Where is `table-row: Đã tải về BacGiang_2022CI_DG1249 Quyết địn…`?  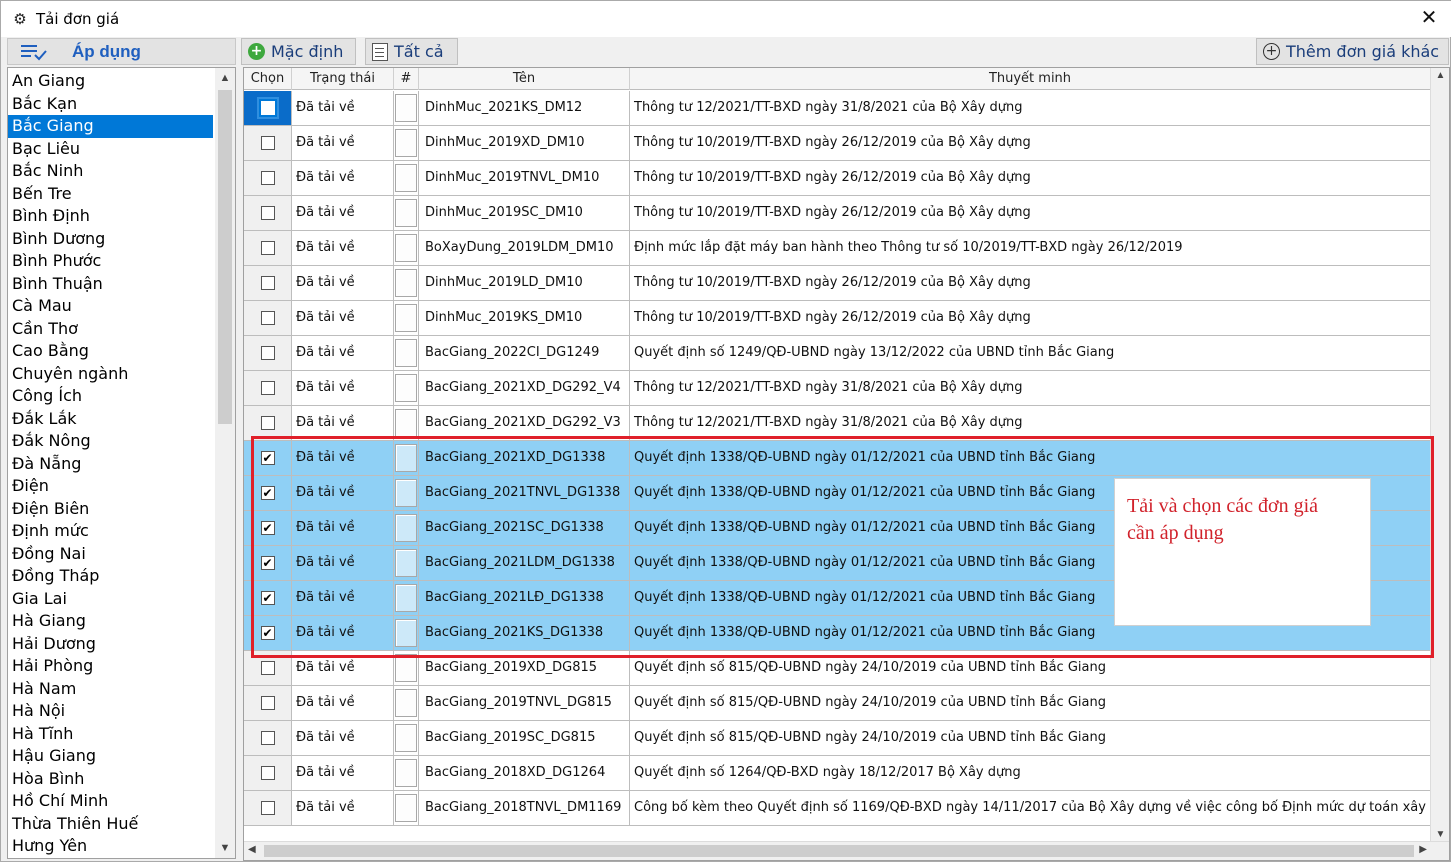 table-row: Đã tải về BacGiang_2022CI_DG1249 Quyết địn… is located at coordinates (837, 353).